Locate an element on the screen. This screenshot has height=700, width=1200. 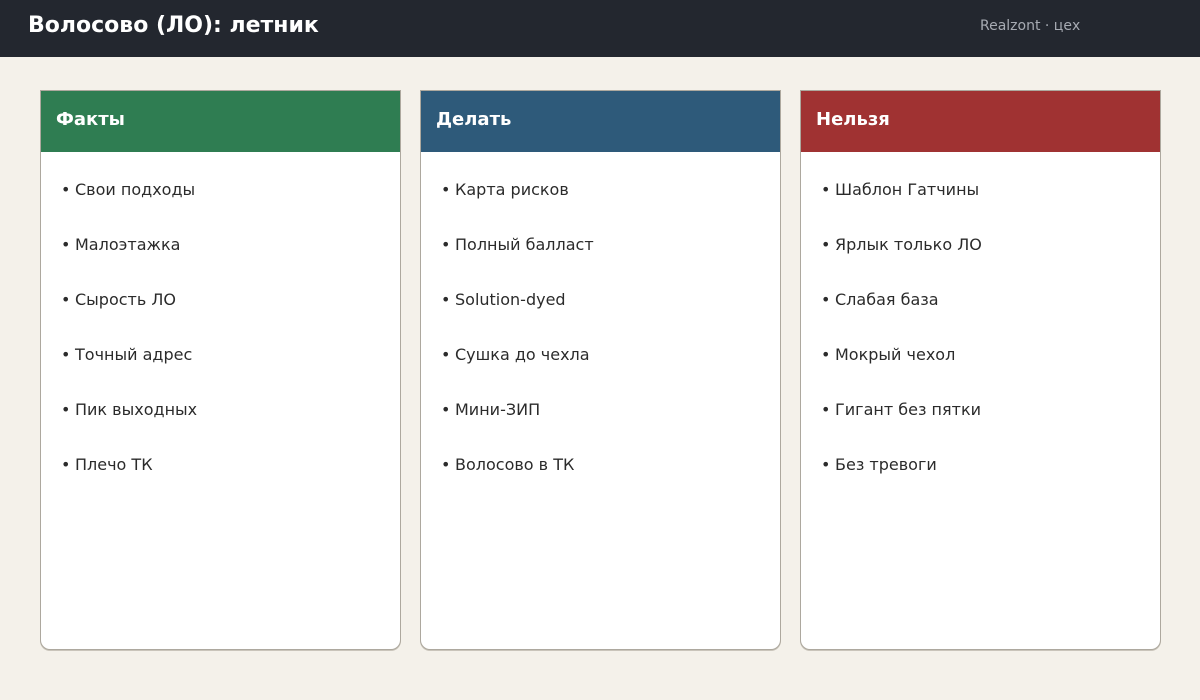
column-title-do: Делать is located at coordinates (474, 119).